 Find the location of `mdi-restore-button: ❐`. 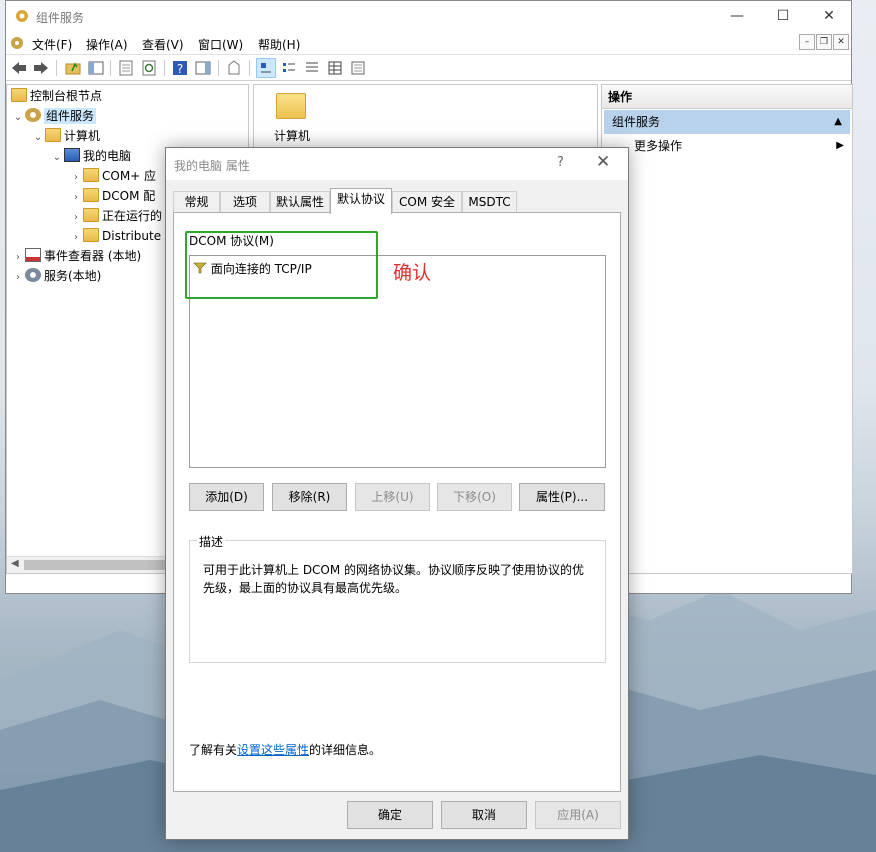

mdi-restore-button: ❐ is located at coordinates (824, 42).